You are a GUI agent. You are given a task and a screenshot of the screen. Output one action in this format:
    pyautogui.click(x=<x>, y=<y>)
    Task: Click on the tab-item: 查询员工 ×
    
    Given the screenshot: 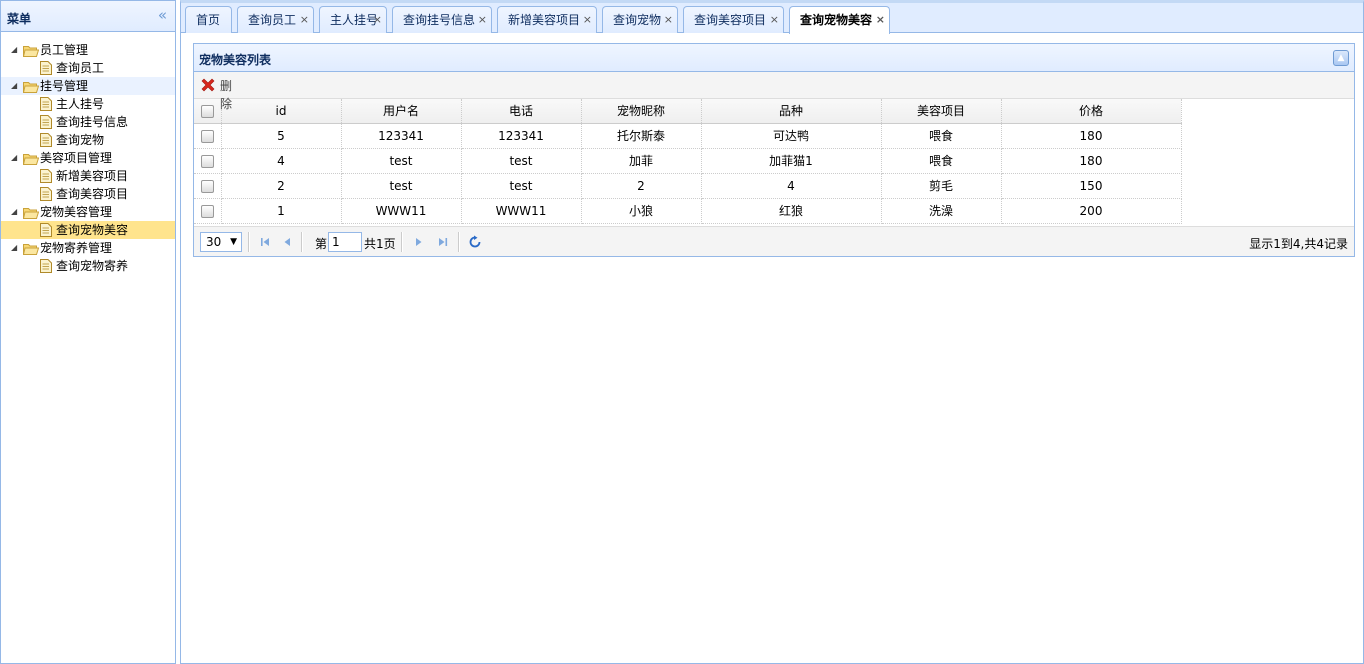 What is the action you would take?
    pyautogui.click(x=275, y=19)
    